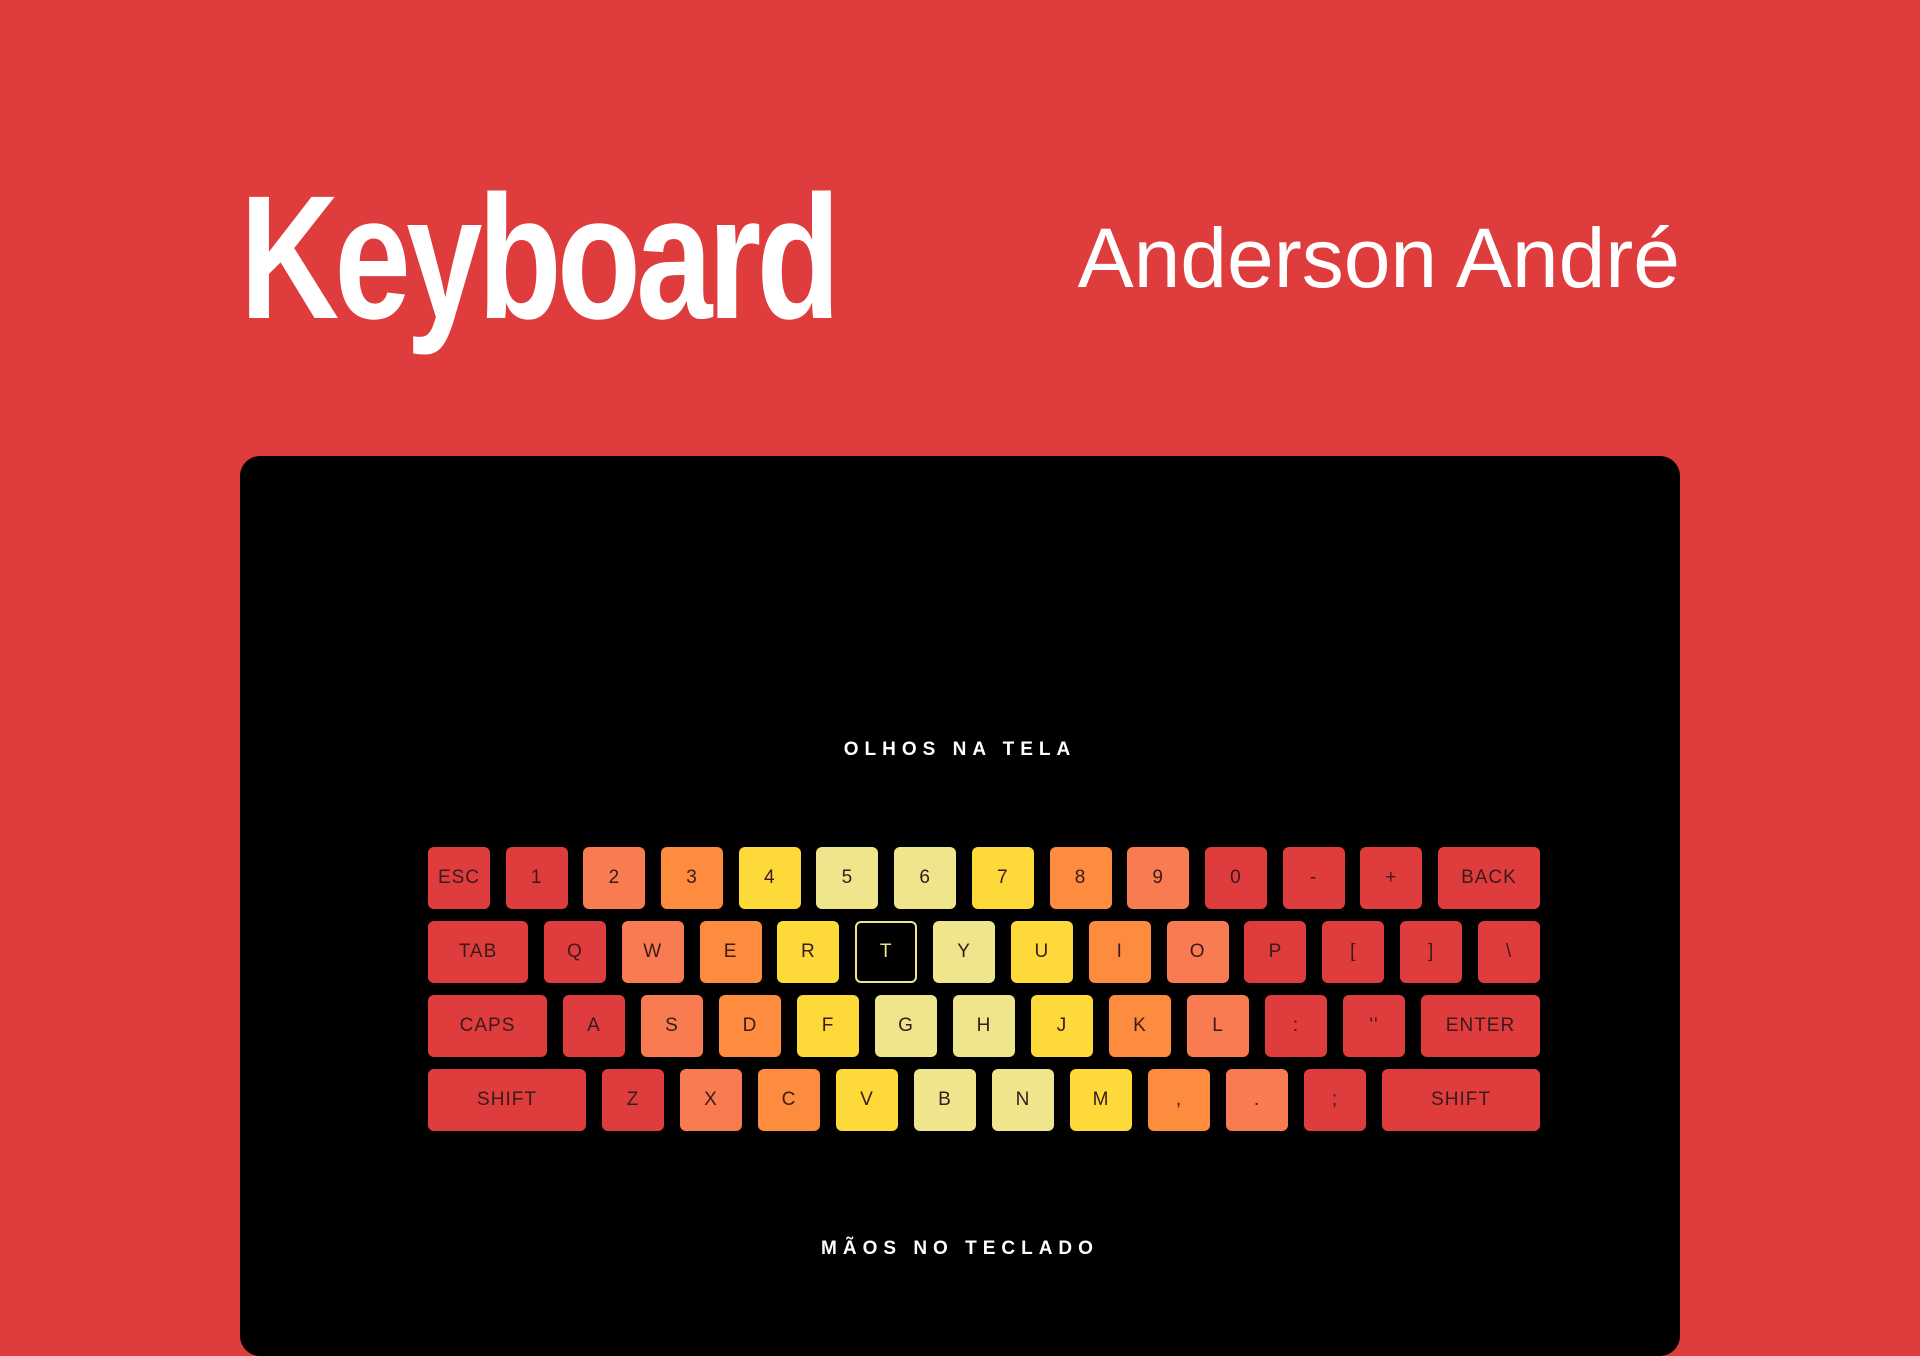  I want to click on key-u: U, so click(1041, 952).